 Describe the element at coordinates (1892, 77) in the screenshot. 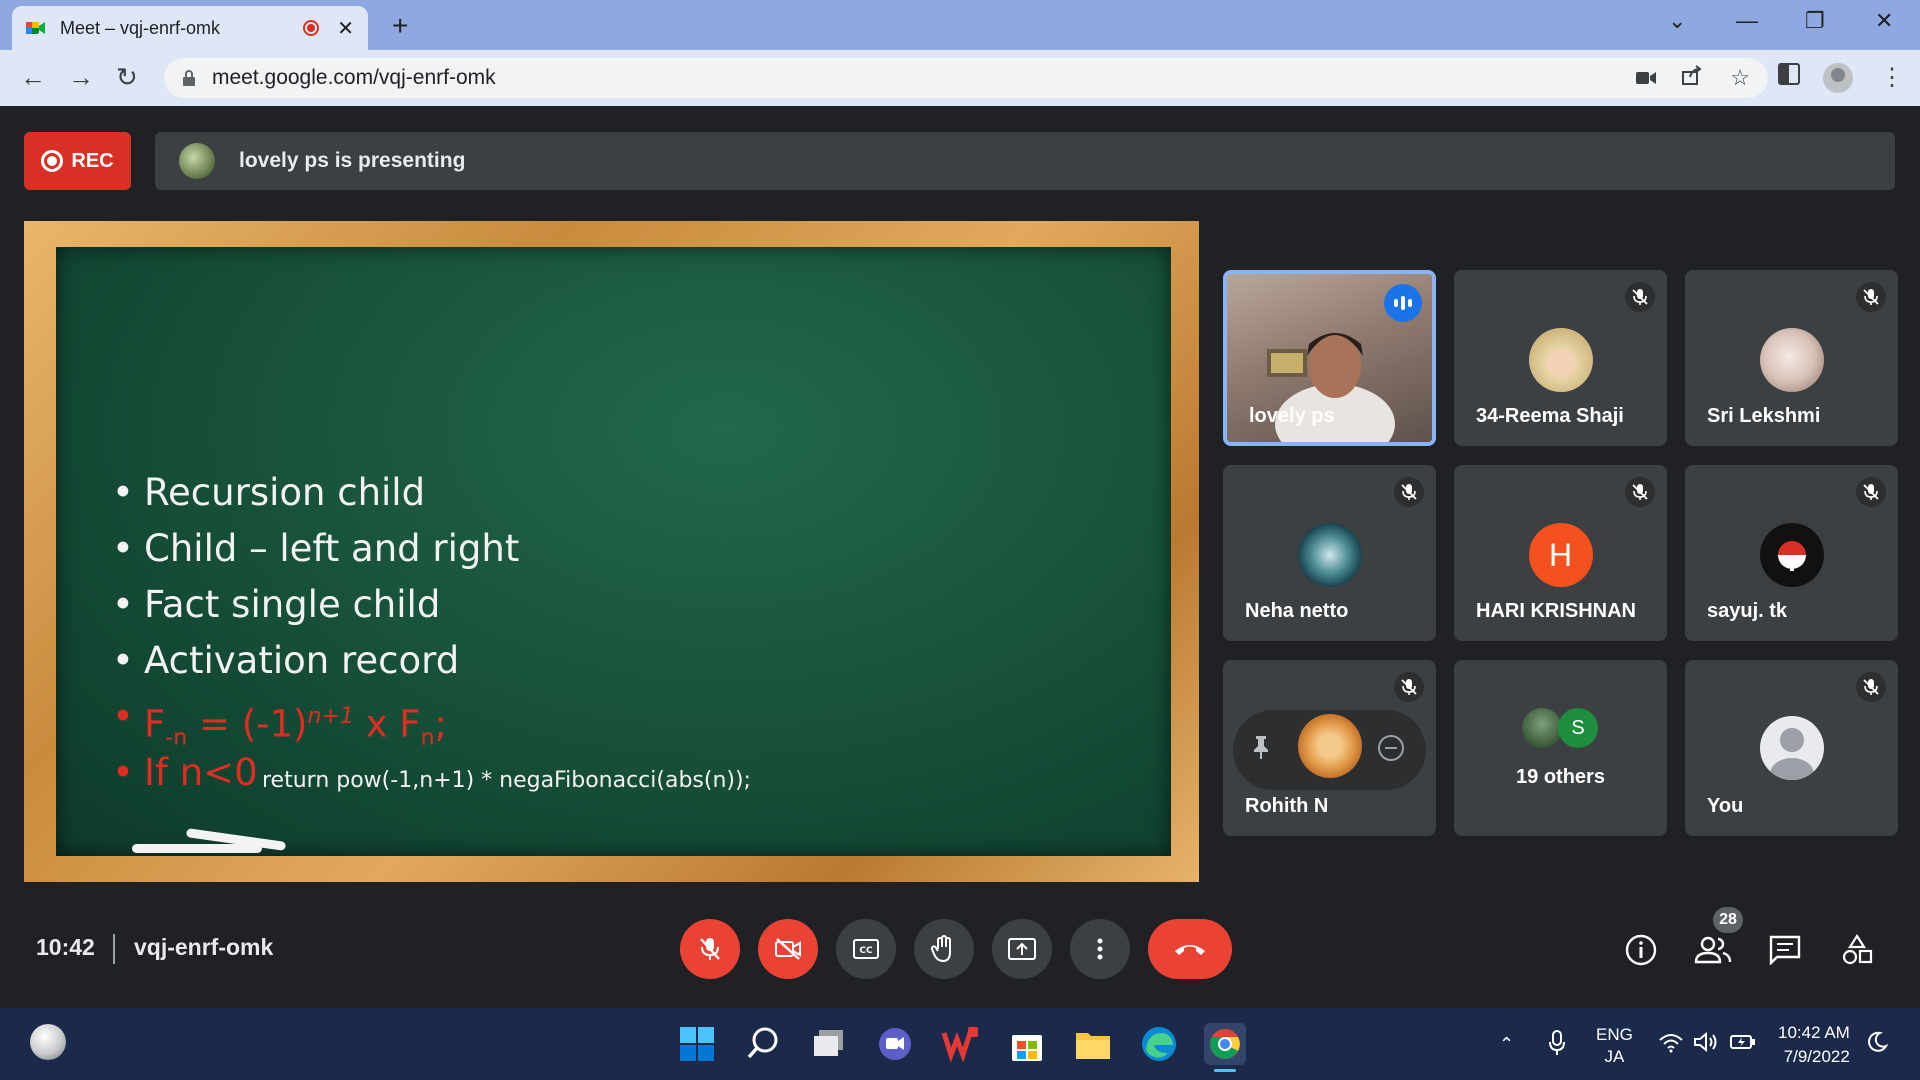

I see `chrome-menu-icon: ⋮` at that location.